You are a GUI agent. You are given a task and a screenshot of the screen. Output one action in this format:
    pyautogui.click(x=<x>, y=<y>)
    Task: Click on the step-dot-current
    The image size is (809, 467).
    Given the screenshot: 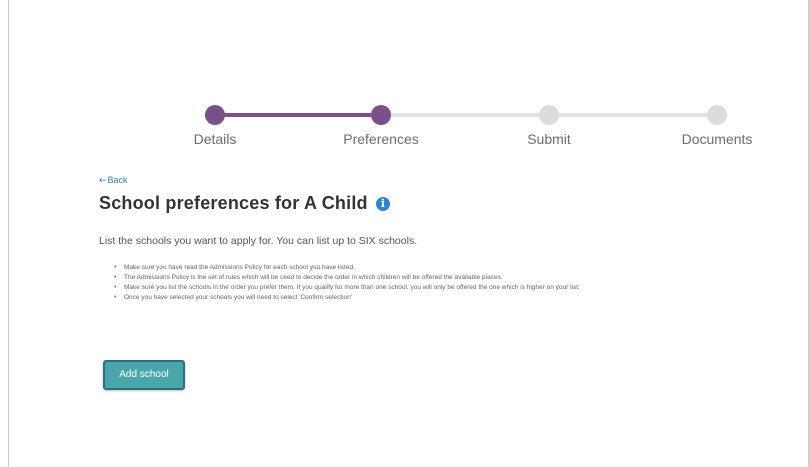 What is the action you would take?
    pyautogui.click(x=381, y=115)
    